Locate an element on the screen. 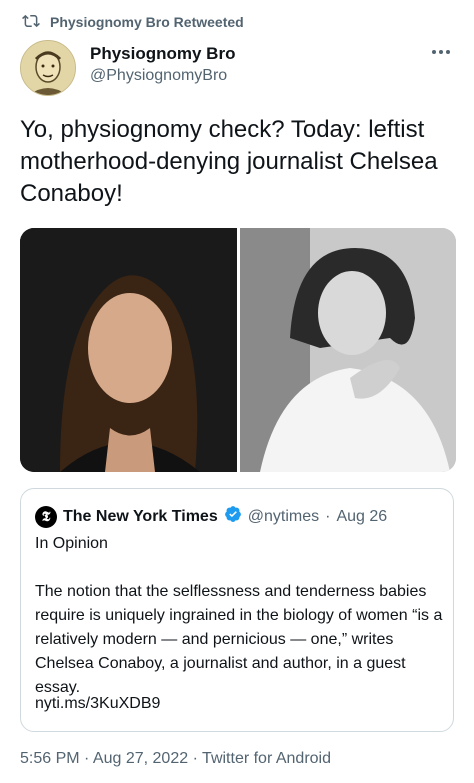 The image size is (474, 783). retweet-icon is located at coordinates (31, 22).